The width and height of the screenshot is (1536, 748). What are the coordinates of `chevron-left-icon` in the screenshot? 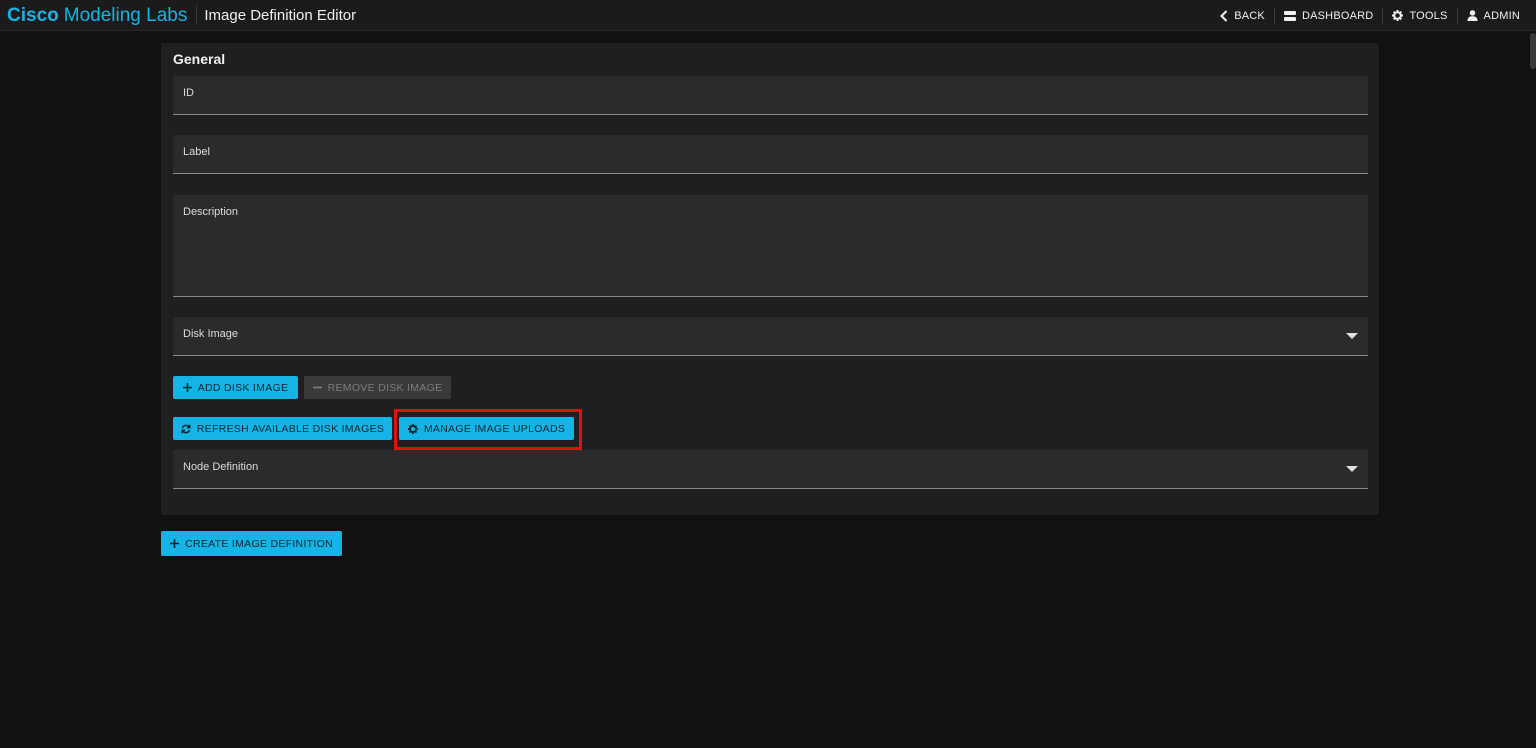 It's located at (1224, 15).